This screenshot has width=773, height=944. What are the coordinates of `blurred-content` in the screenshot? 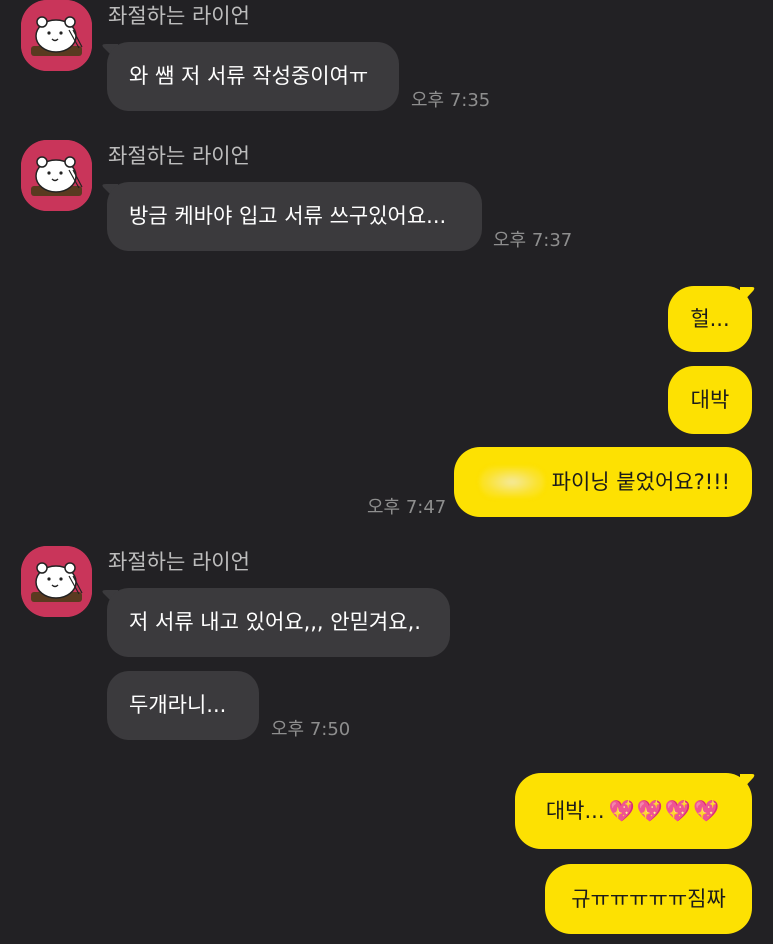 It's located at (512, 482).